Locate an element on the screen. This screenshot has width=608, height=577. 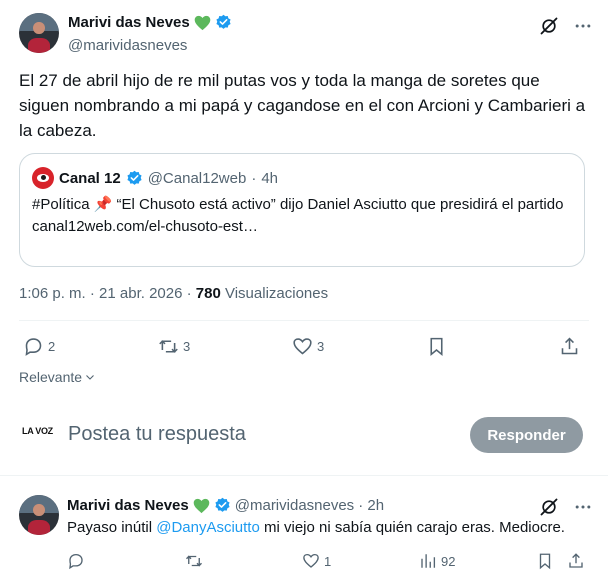
quote-time: 4h is located at coordinates (270, 178).